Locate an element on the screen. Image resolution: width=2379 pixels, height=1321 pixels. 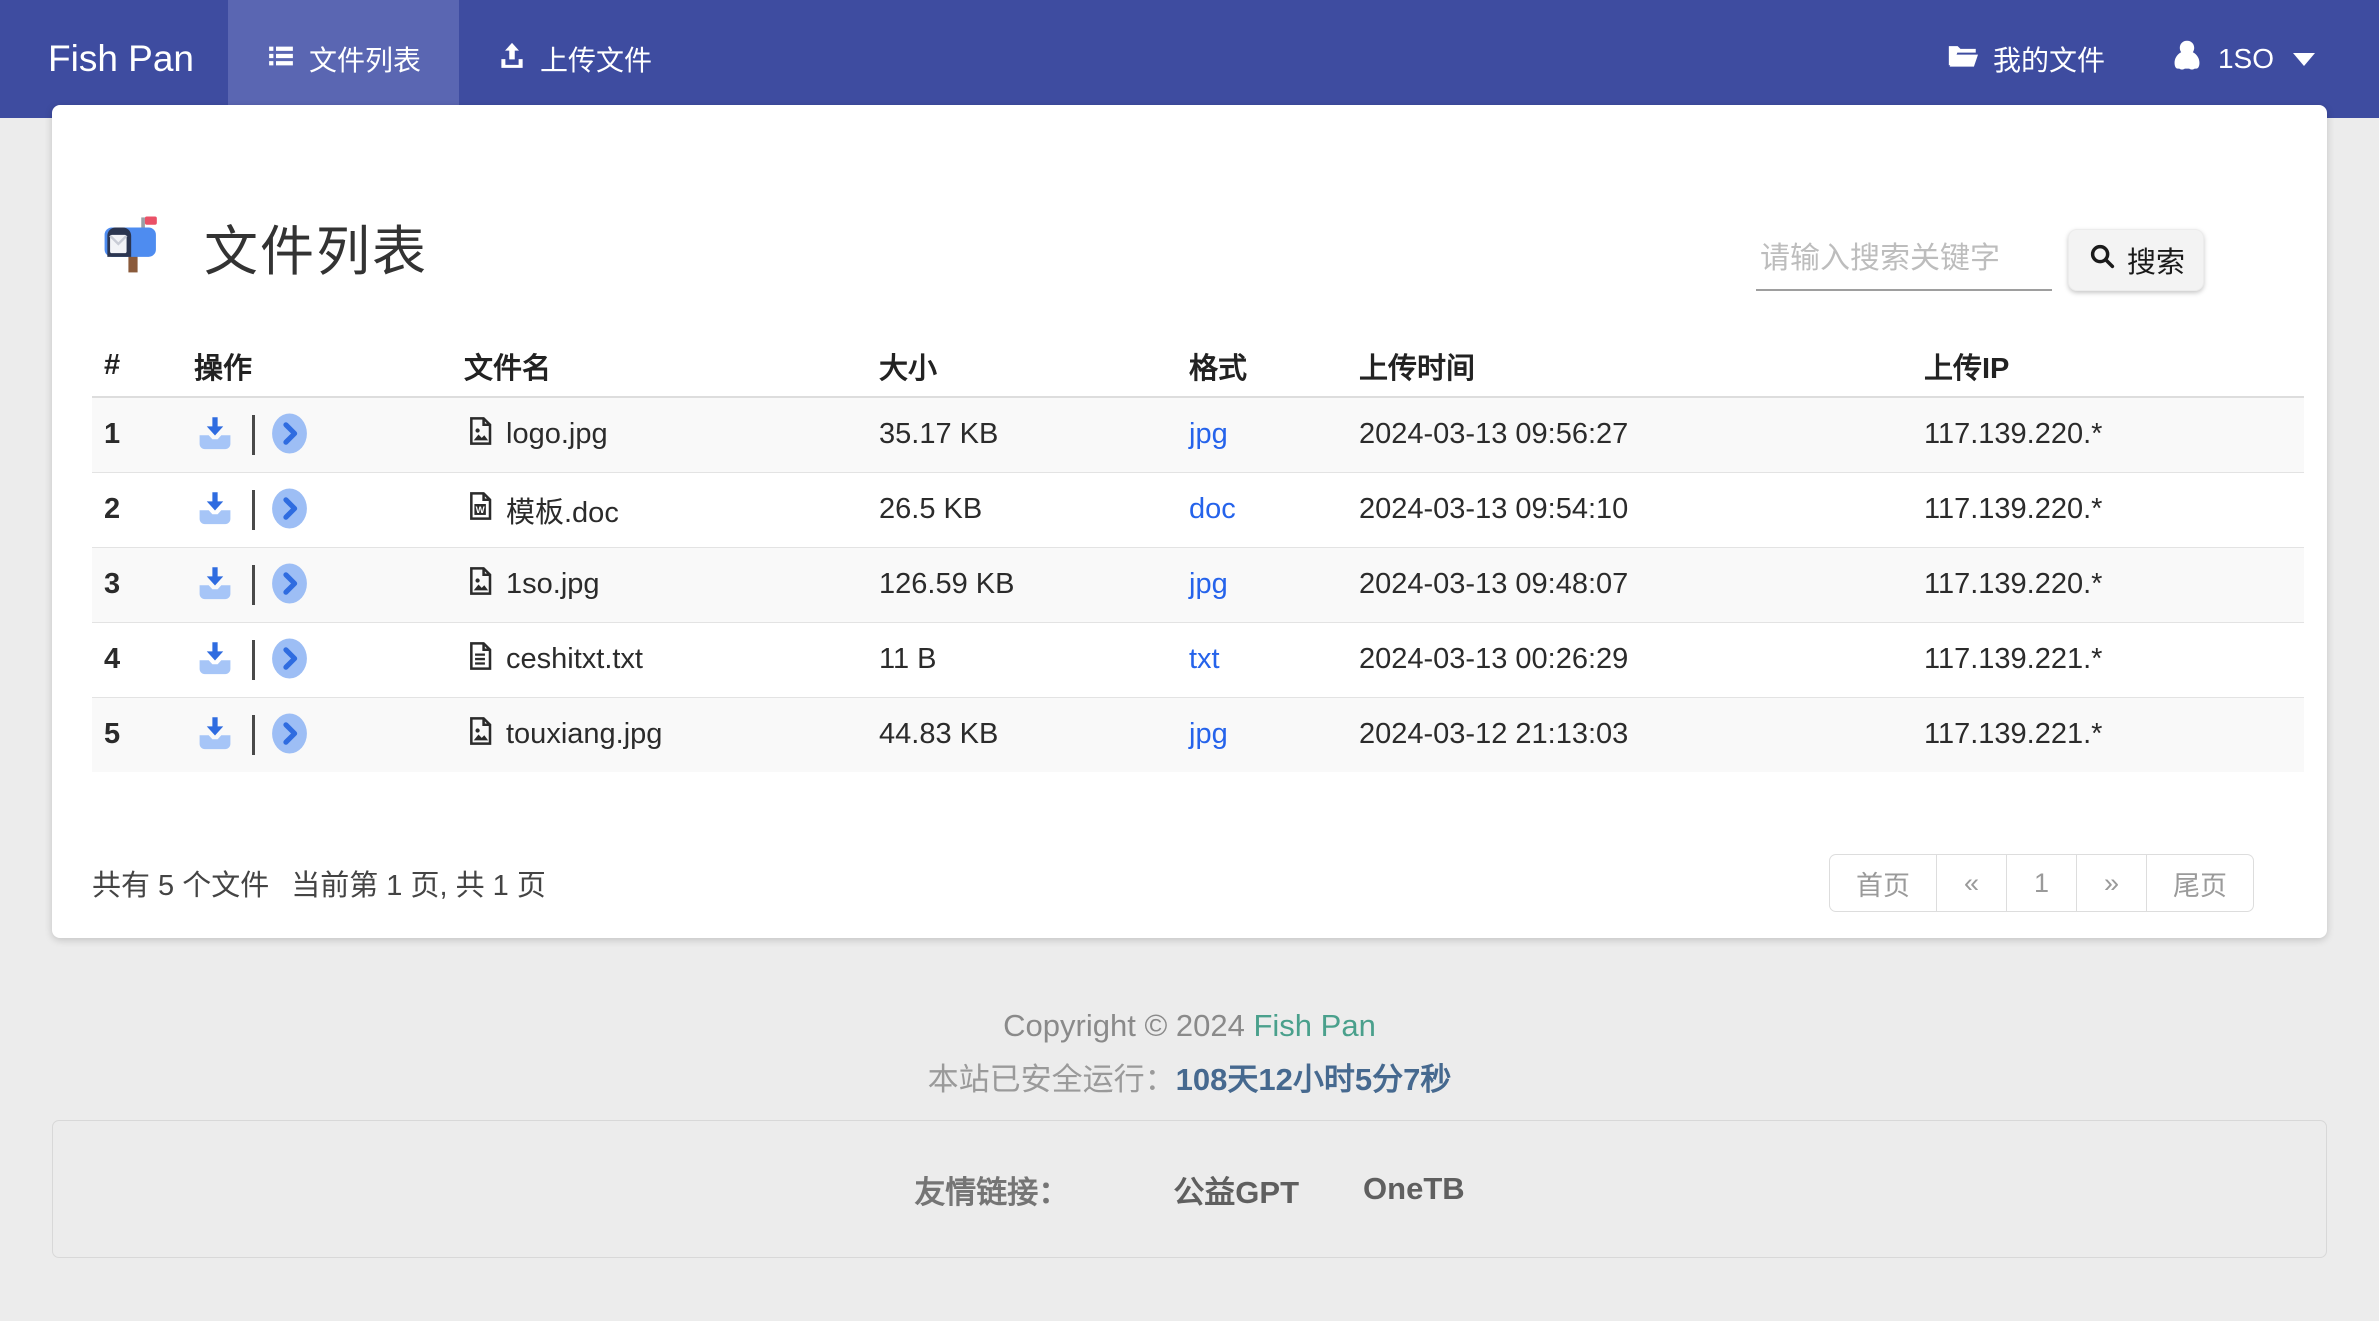
col-upload-ip: 上传IP is located at coordinates (2108, 366).